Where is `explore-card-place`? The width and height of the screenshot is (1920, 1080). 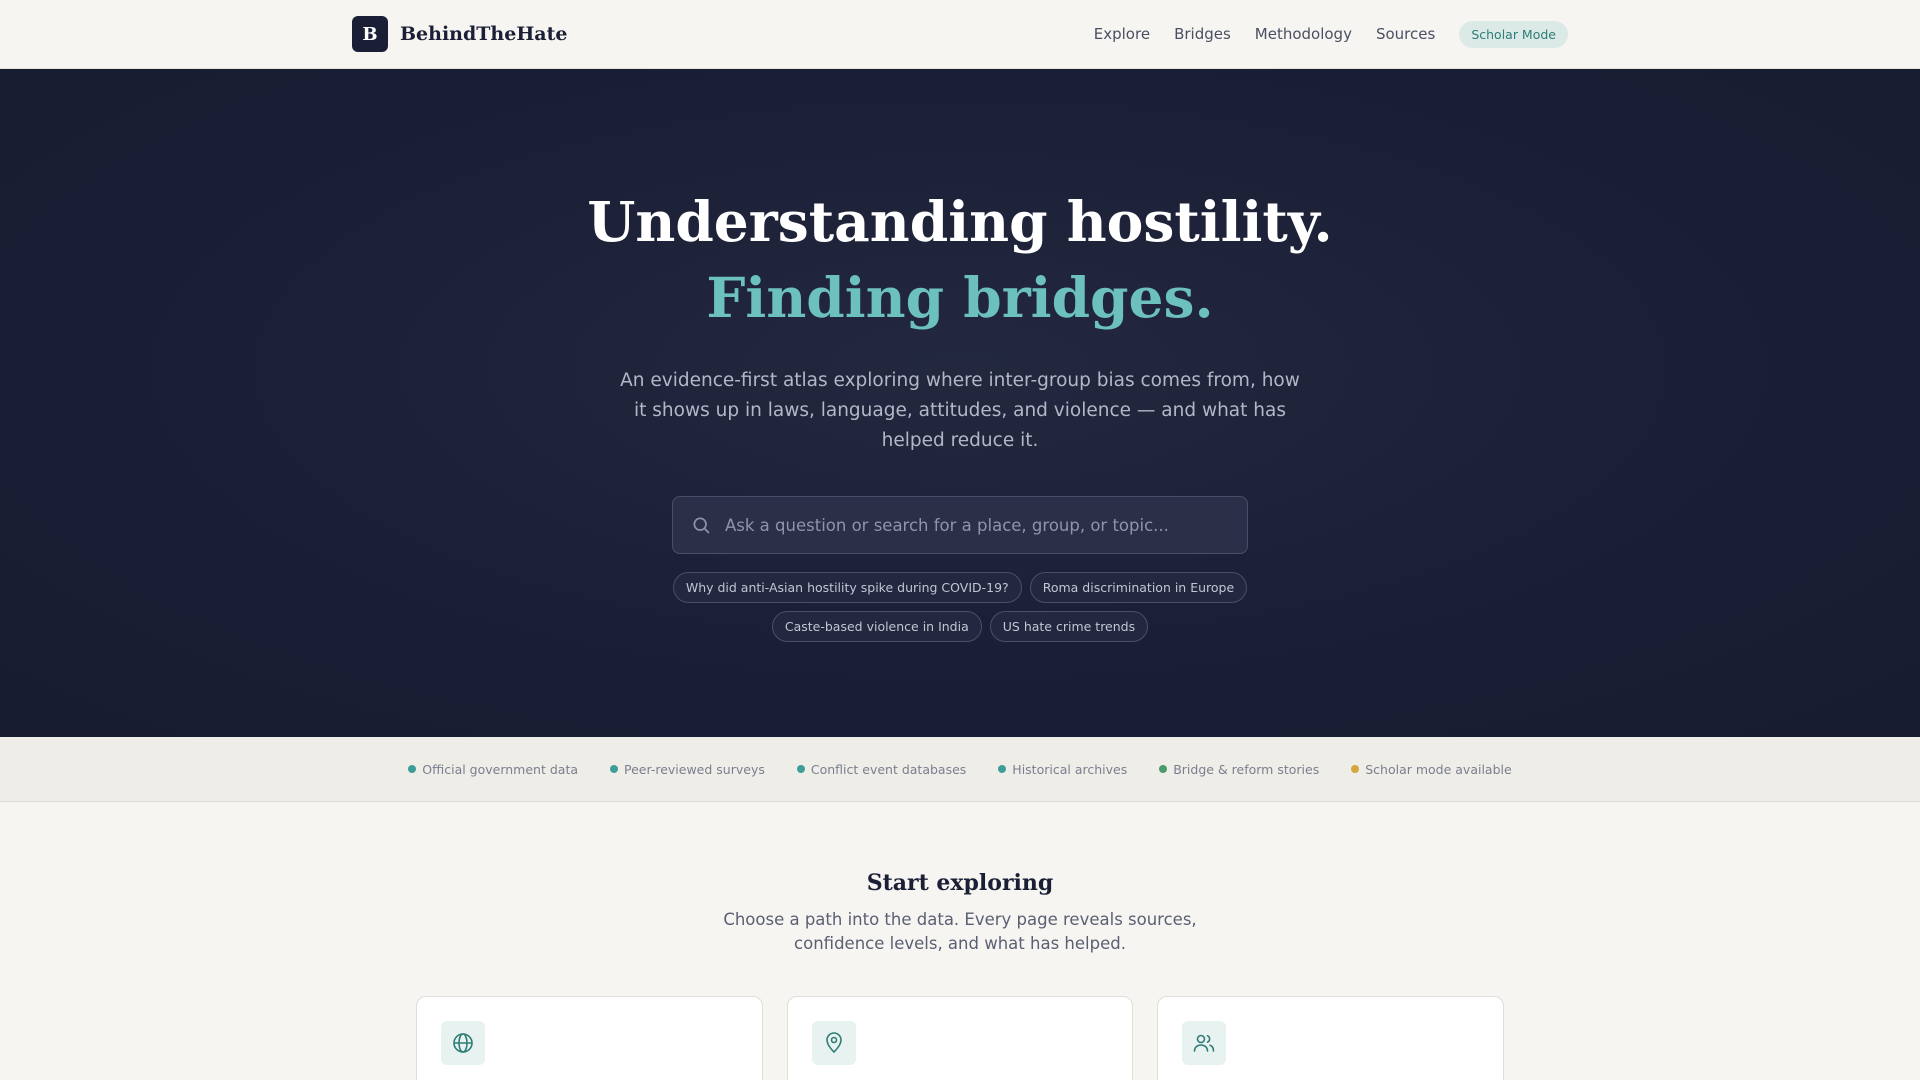 explore-card-place is located at coordinates (960, 1038).